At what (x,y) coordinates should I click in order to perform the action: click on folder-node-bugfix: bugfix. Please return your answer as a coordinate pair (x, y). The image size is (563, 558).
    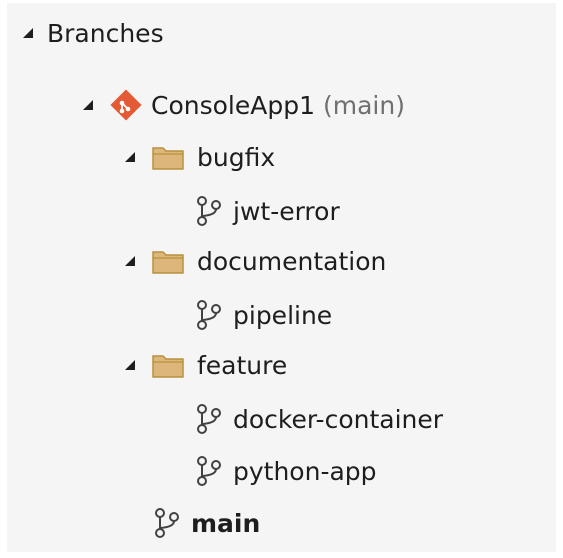
    Looking at the image, I should click on (198, 157).